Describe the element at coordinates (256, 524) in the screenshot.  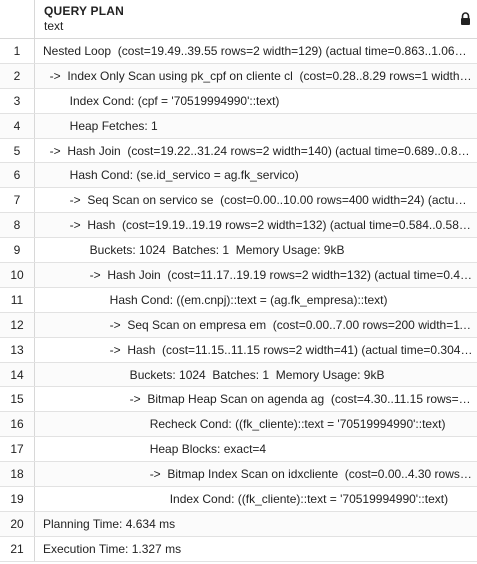
I see `query-plan-cell: Planning Time: 4.634 ms` at that location.